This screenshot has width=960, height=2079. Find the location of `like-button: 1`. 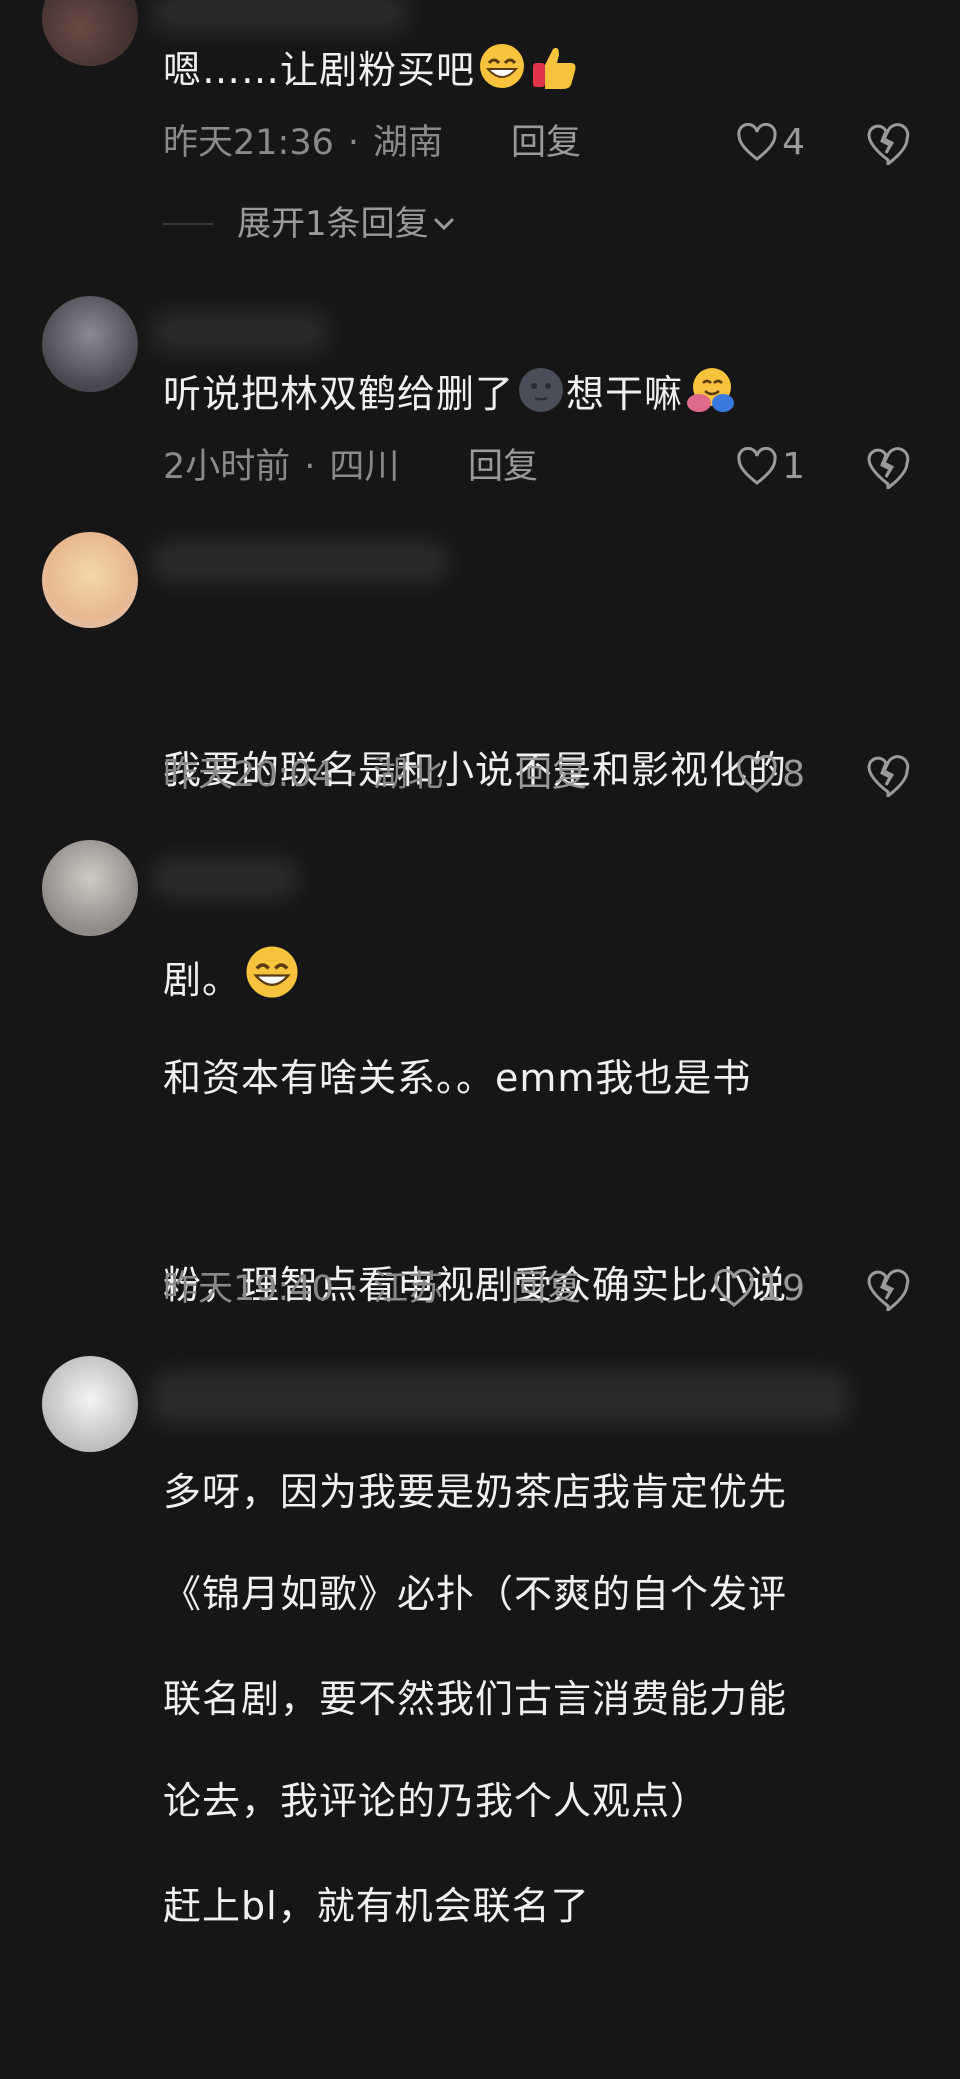

like-button: 1 is located at coordinates (770, 467).